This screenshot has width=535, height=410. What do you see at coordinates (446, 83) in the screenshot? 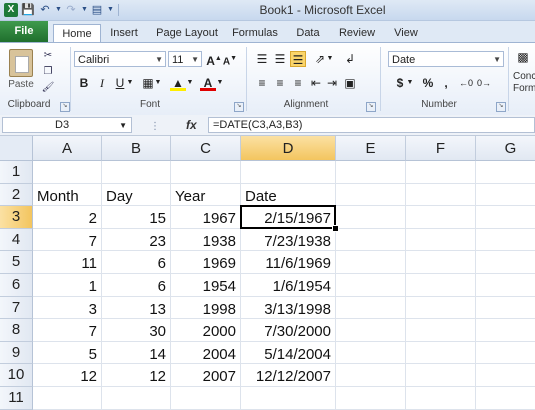
I see `comma-button: ,` at bounding box center [446, 83].